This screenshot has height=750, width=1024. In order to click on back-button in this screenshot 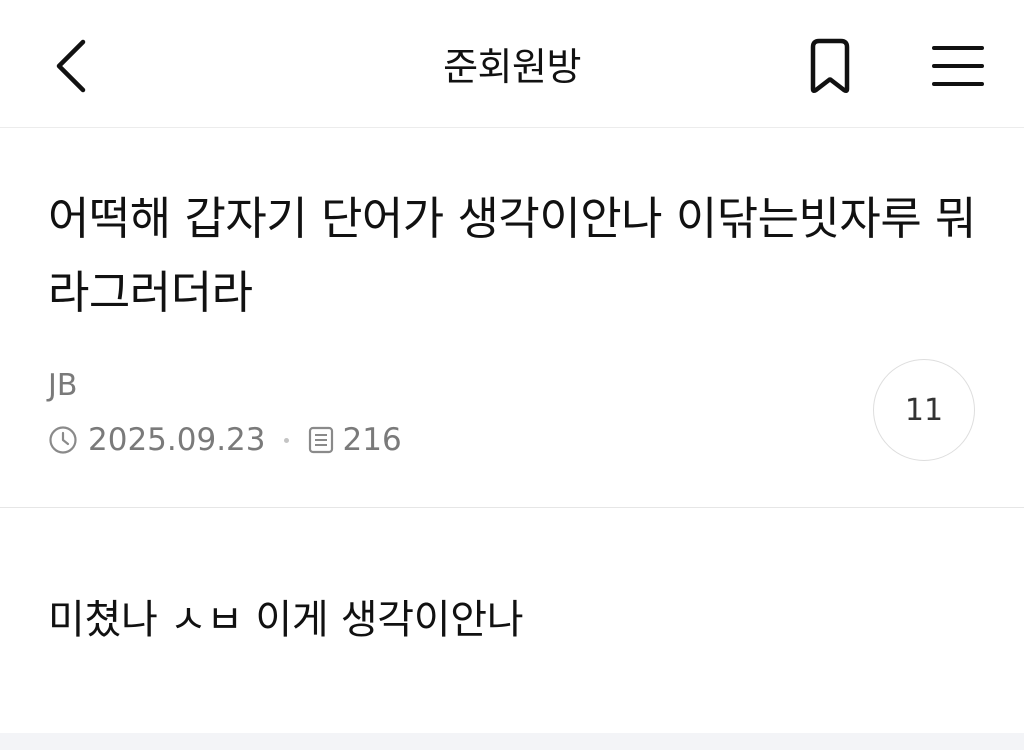, I will do `click(71, 66)`.